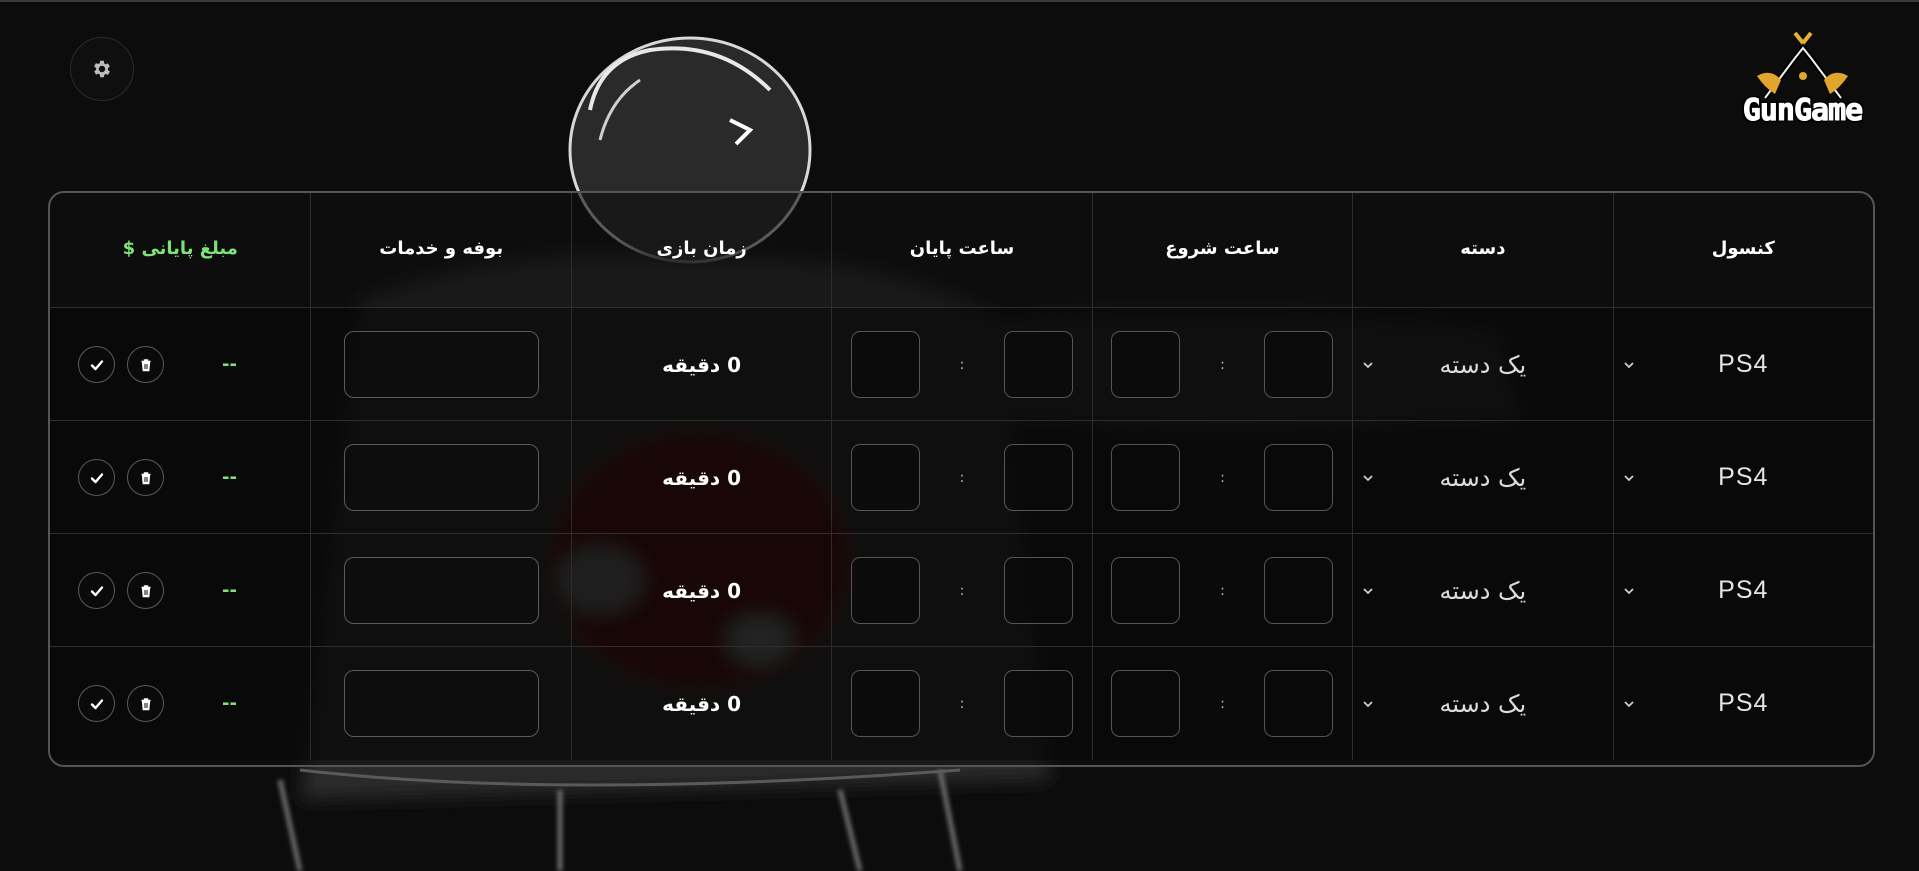  I want to click on header-services: بوفه و خدمات, so click(440, 250).